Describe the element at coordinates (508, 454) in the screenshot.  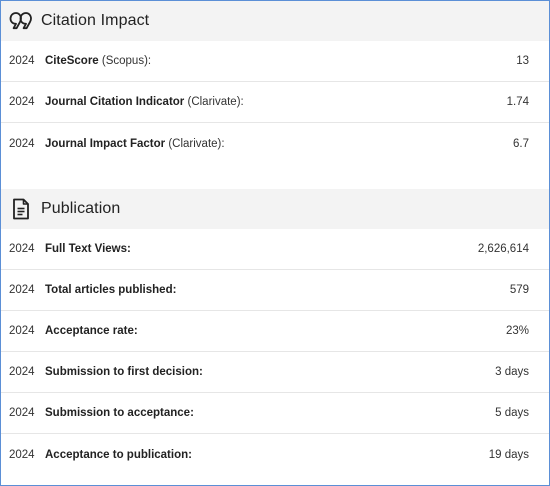
I see `row-value: 19 days` at that location.